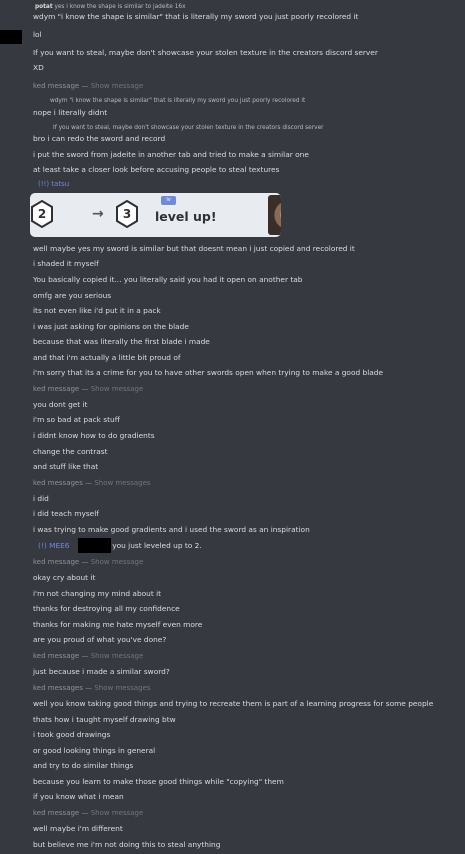 Image resolution: width=465 pixels, height=854 pixels. I want to click on message: i didnt know how to do gradients, so click(94, 435).